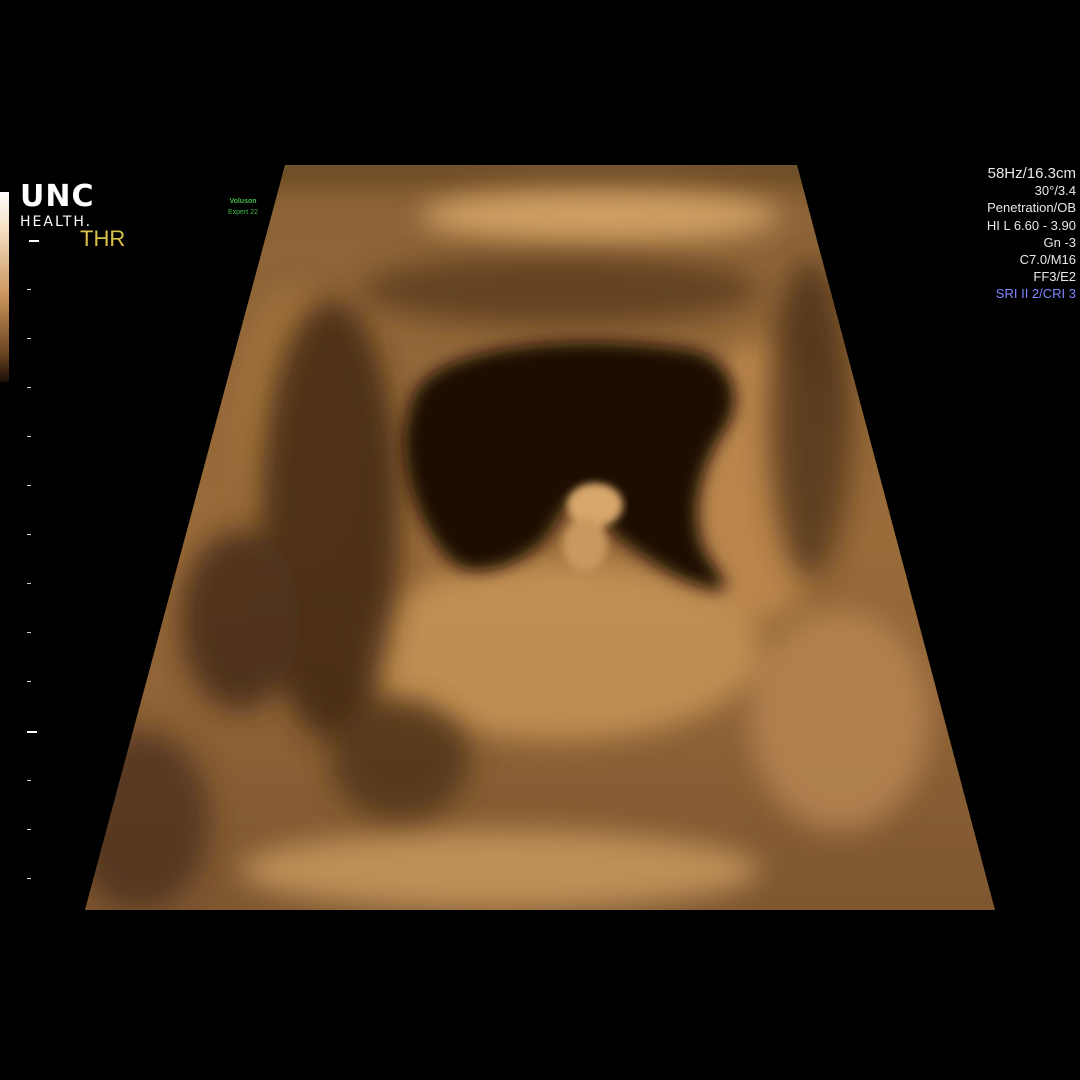  I want to click on mode-label: THR, so click(103, 238).